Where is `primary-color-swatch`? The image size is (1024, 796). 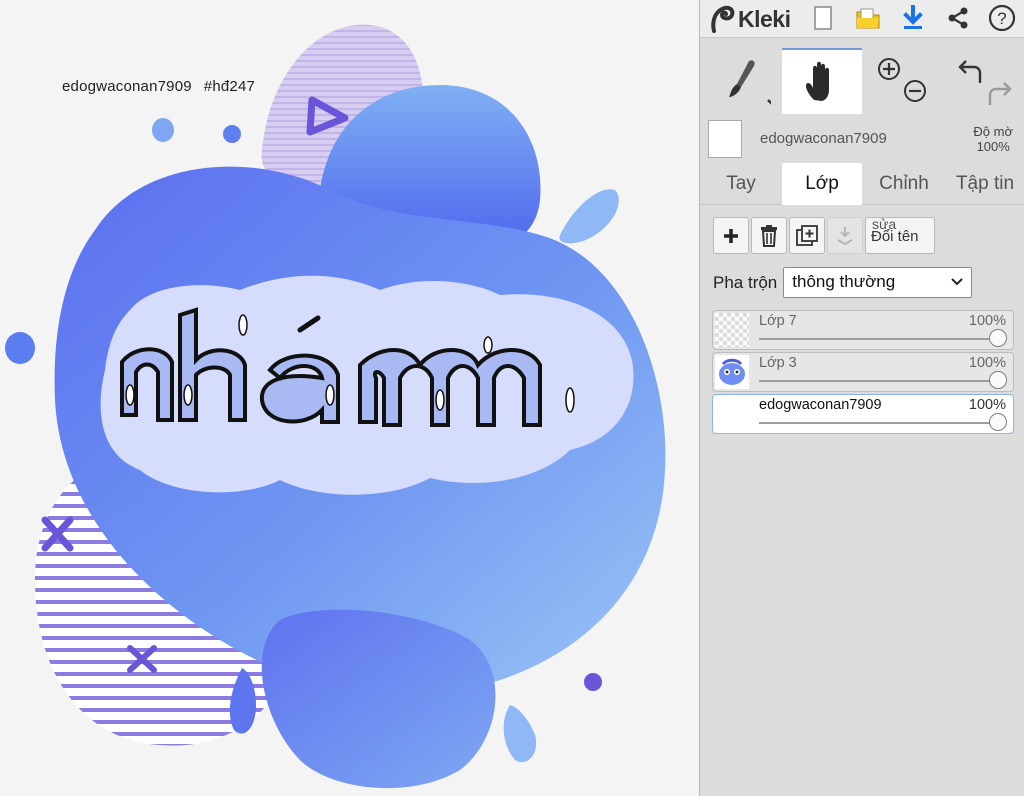 primary-color-swatch is located at coordinates (725, 139).